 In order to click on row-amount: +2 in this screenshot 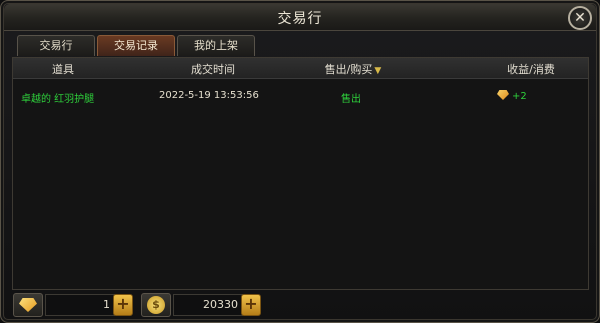, I will do `click(512, 96)`.